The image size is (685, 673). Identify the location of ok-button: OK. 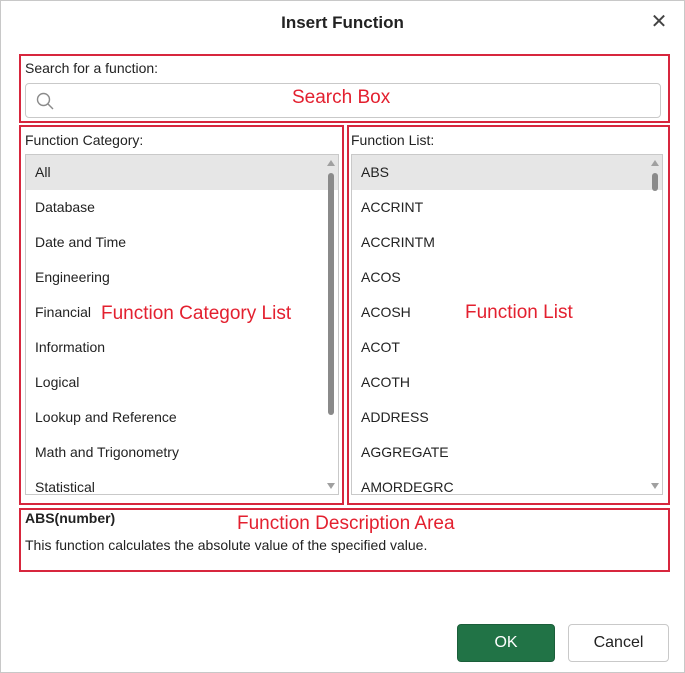
(506, 643).